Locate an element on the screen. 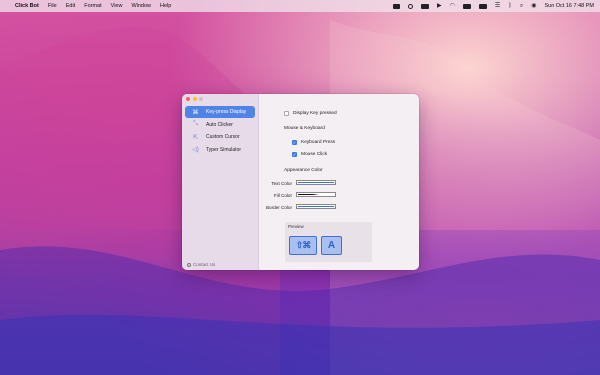 The image size is (600, 375). text-color-label: Text Color is located at coordinates (281, 183).